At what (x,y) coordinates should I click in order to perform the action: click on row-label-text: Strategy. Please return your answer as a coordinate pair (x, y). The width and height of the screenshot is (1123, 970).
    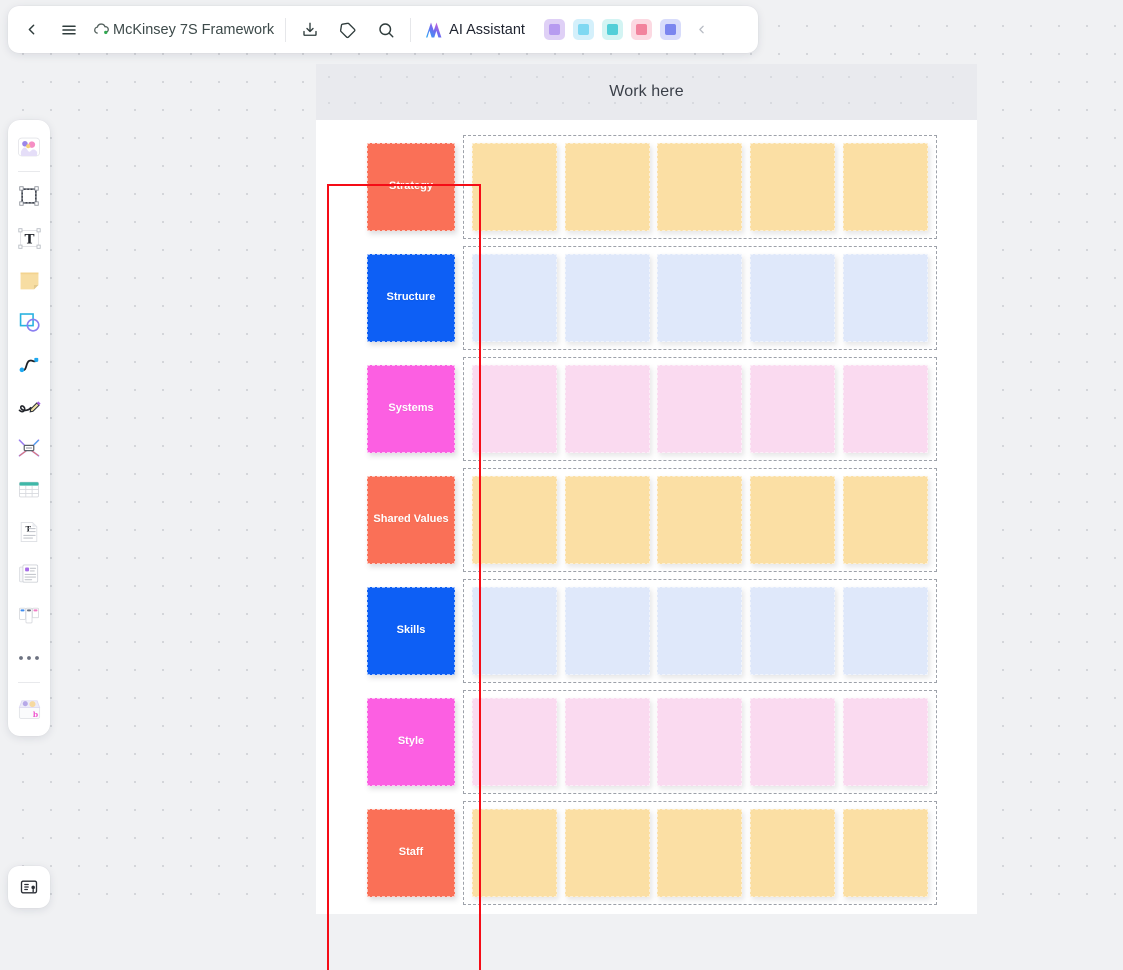
    Looking at the image, I should click on (411, 186).